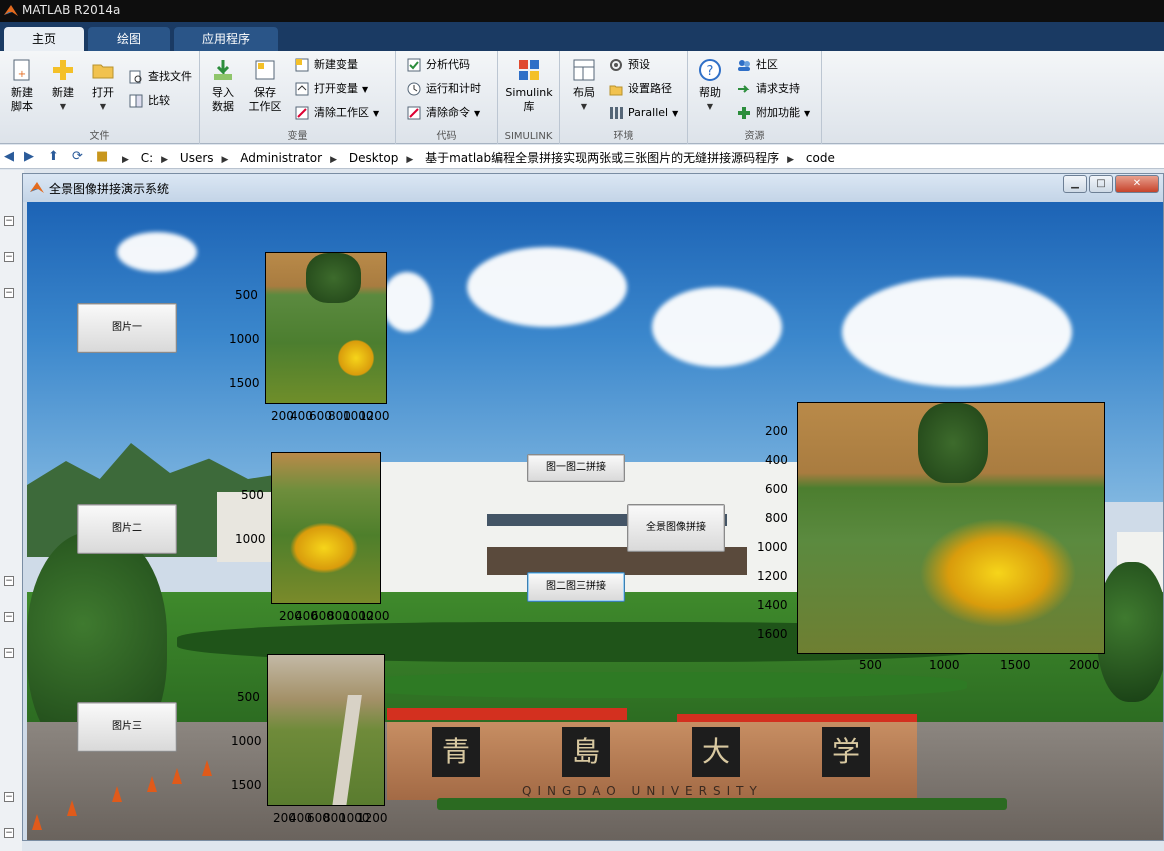  I want to click on layout-button: 布局 ▼, so click(584, 85).